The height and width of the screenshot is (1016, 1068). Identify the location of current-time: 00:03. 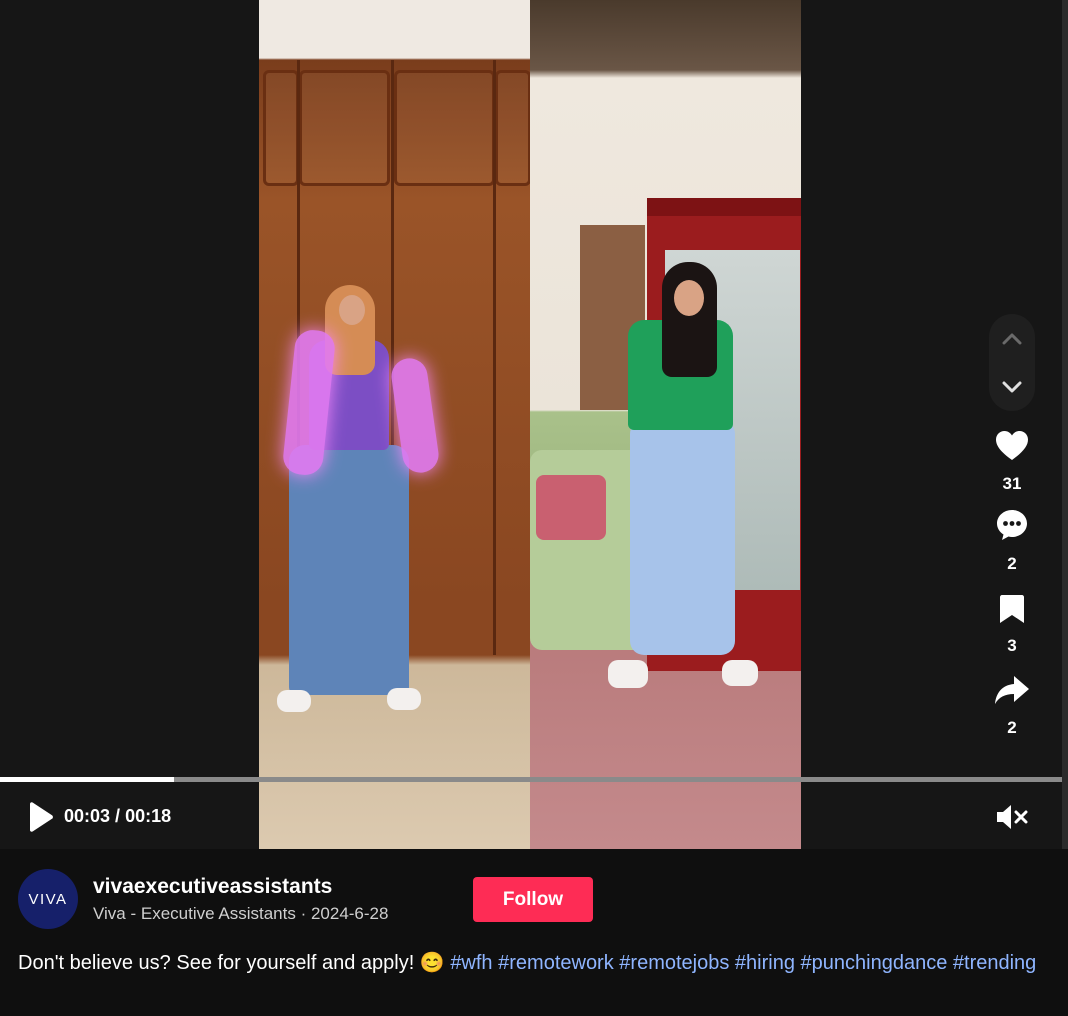
(87, 816).